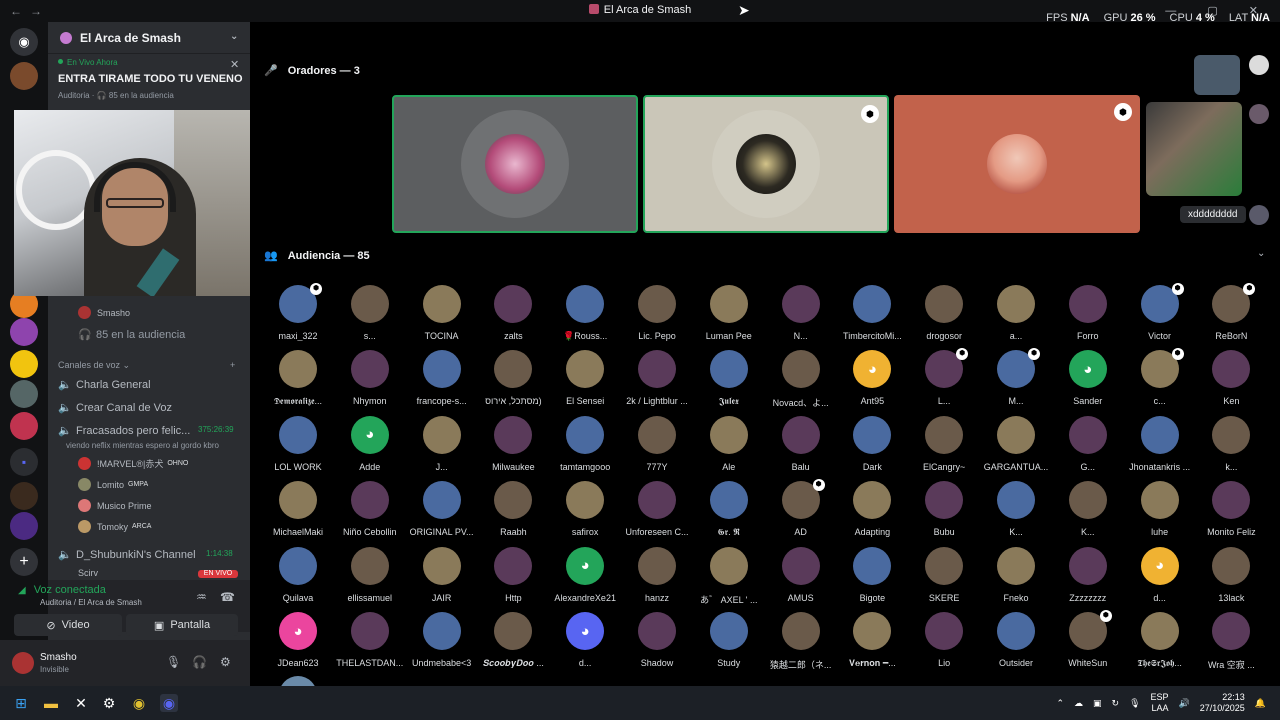  What do you see at coordinates (1184, 703) in the screenshot?
I see `volume-icon: 🔊` at bounding box center [1184, 703].